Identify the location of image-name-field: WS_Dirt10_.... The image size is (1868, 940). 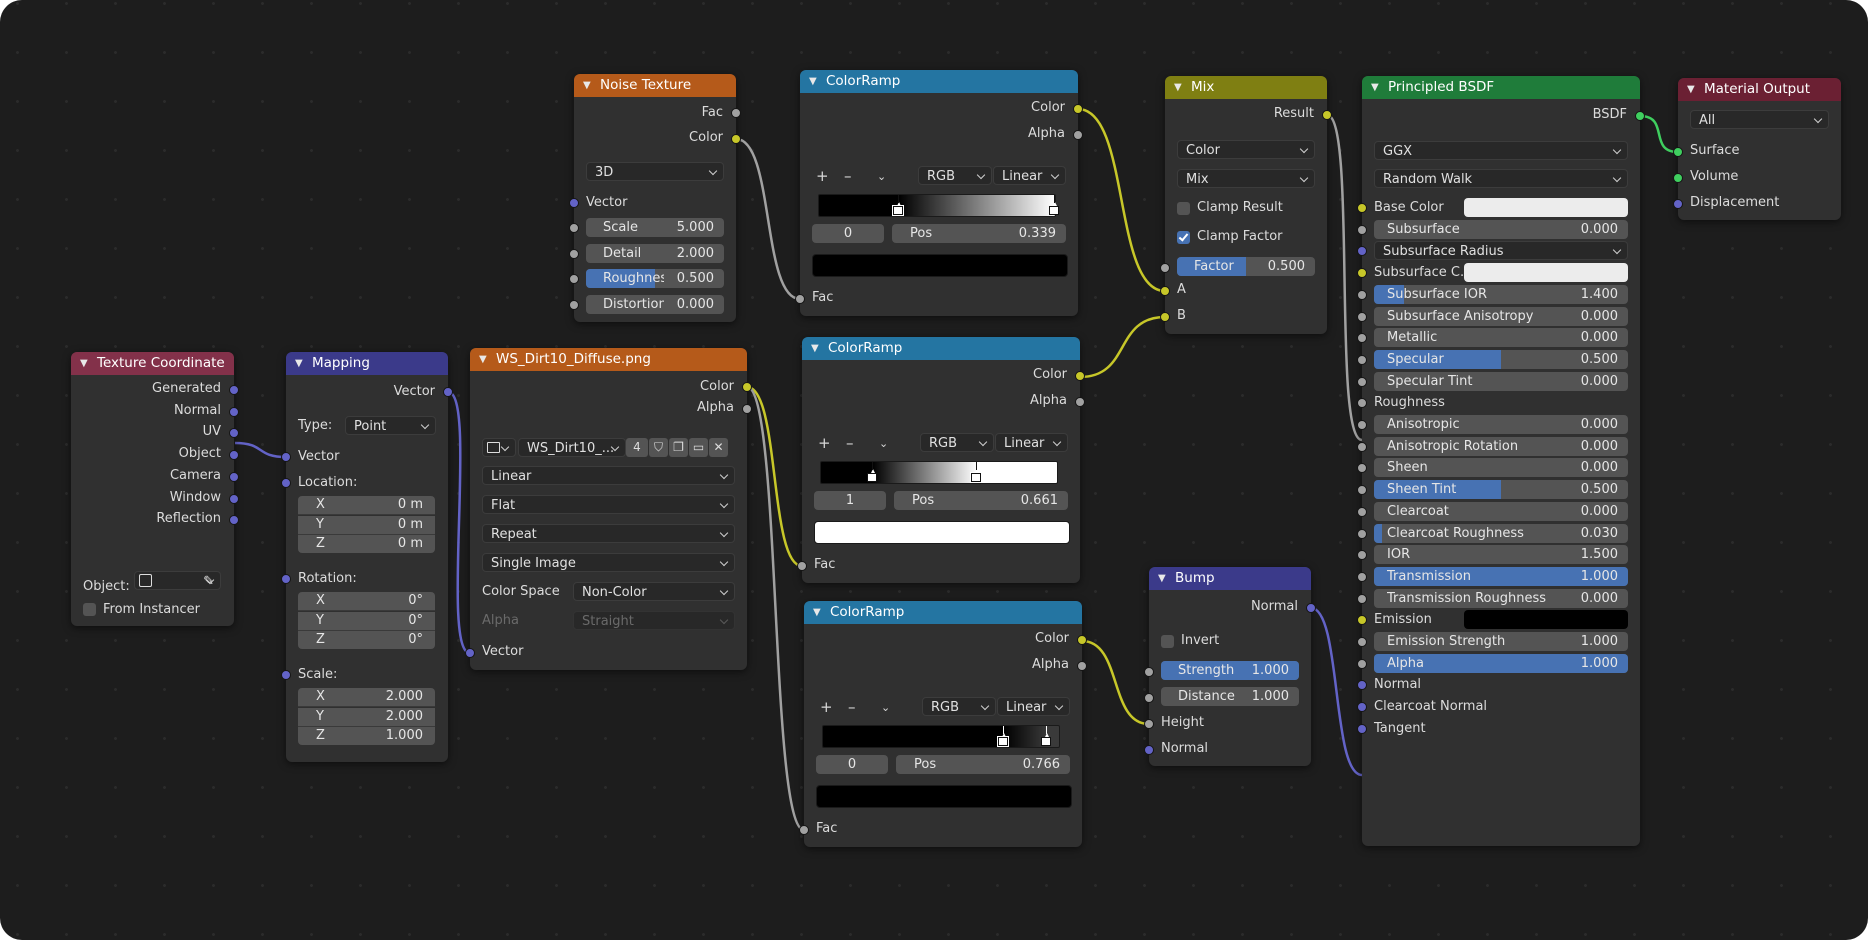
(572, 447).